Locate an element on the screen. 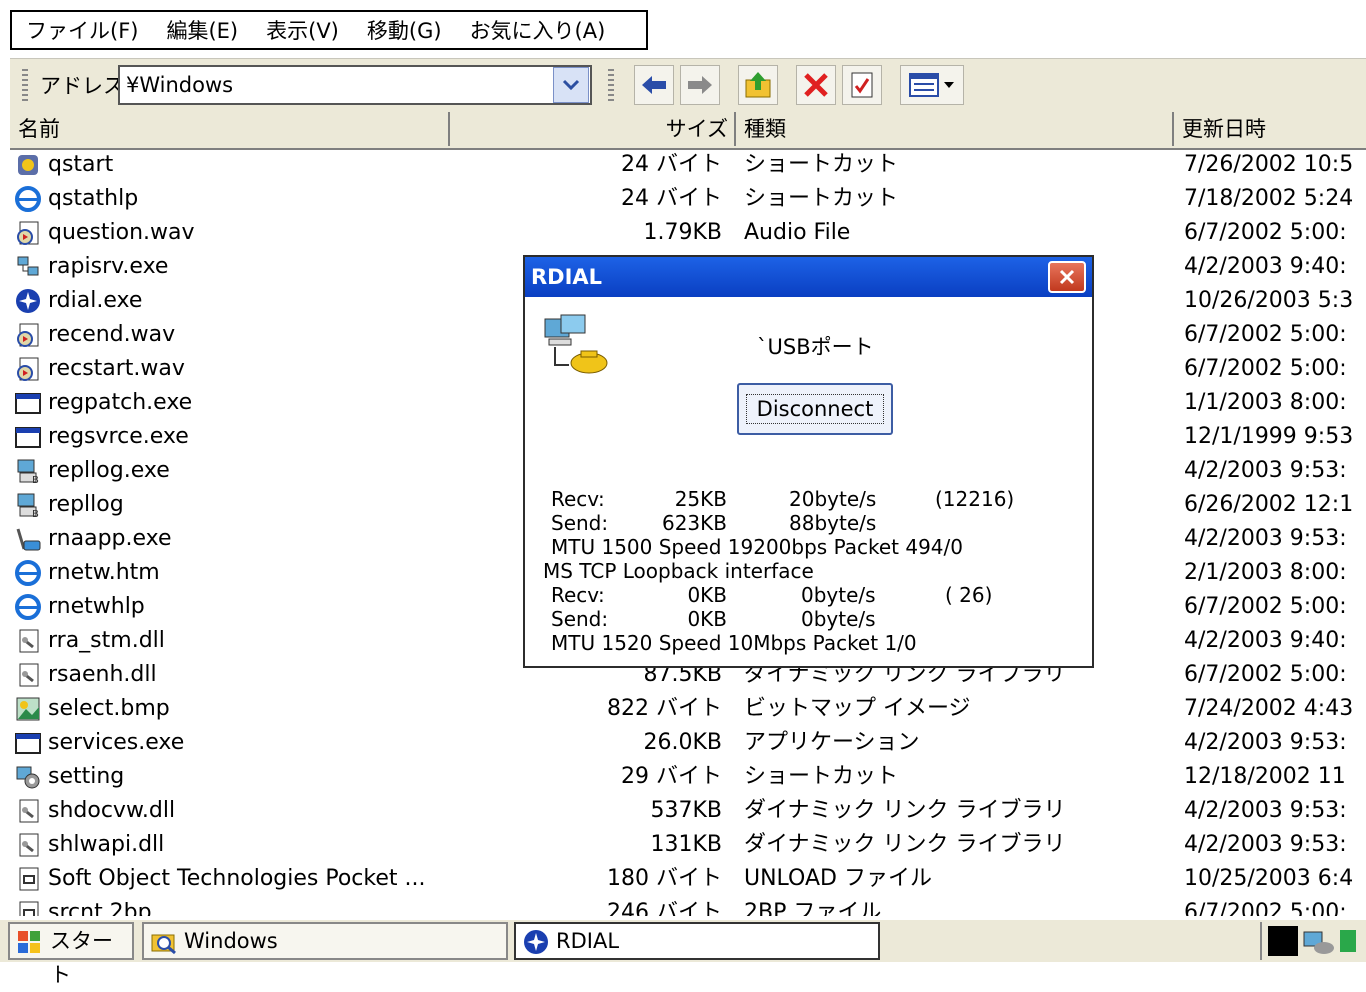 This screenshot has height=992, width=1366. up-folder-icon is located at coordinates (758, 85).